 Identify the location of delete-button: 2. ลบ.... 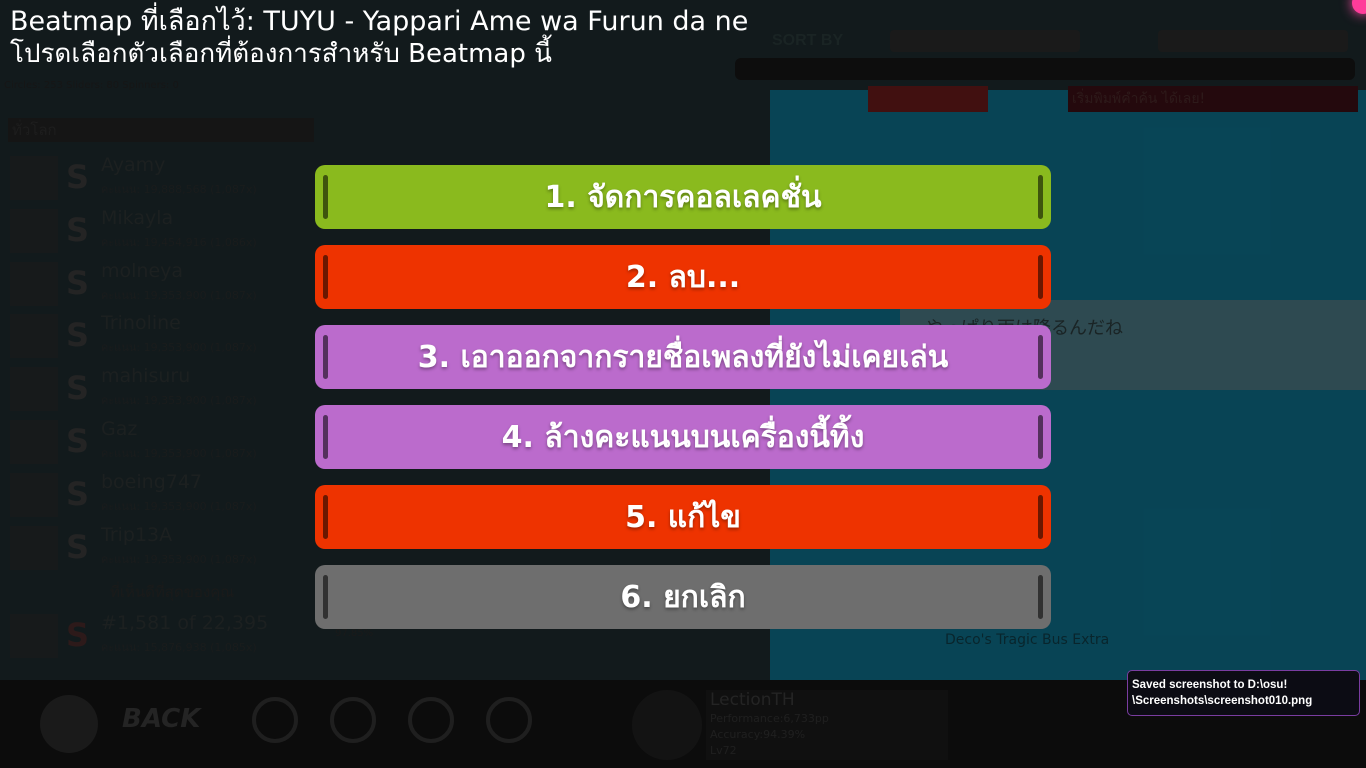
(683, 277).